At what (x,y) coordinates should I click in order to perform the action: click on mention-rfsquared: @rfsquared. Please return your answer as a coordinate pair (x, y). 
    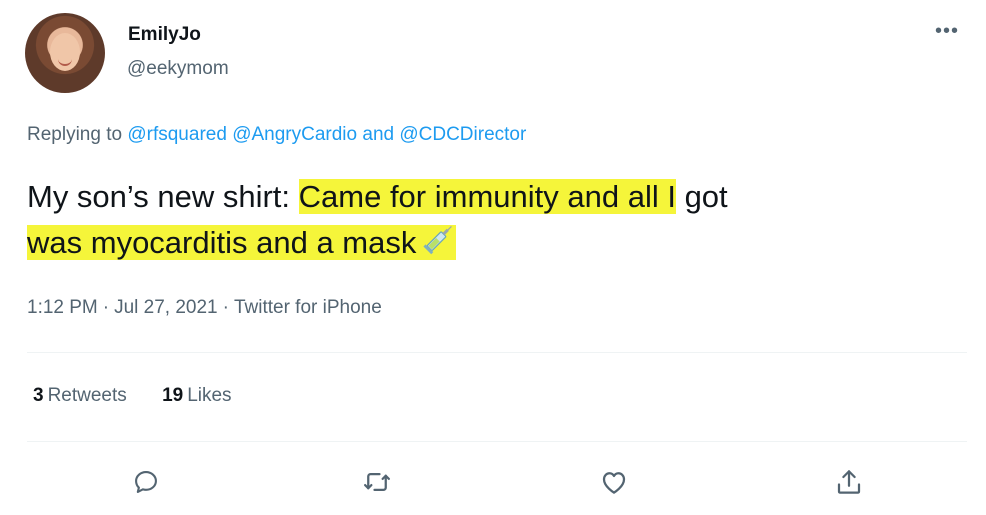
    Looking at the image, I should click on (177, 134).